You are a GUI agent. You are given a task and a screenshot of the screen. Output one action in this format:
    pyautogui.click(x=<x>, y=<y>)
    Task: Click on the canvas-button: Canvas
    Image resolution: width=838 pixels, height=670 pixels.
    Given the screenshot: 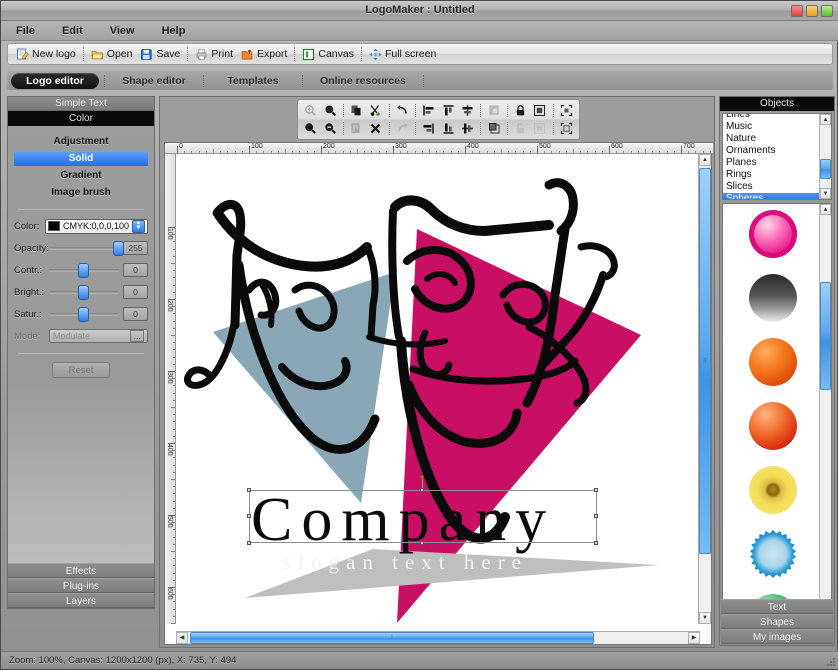 What is the action you would take?
    pyautogui.click(x=328, y=54)
    